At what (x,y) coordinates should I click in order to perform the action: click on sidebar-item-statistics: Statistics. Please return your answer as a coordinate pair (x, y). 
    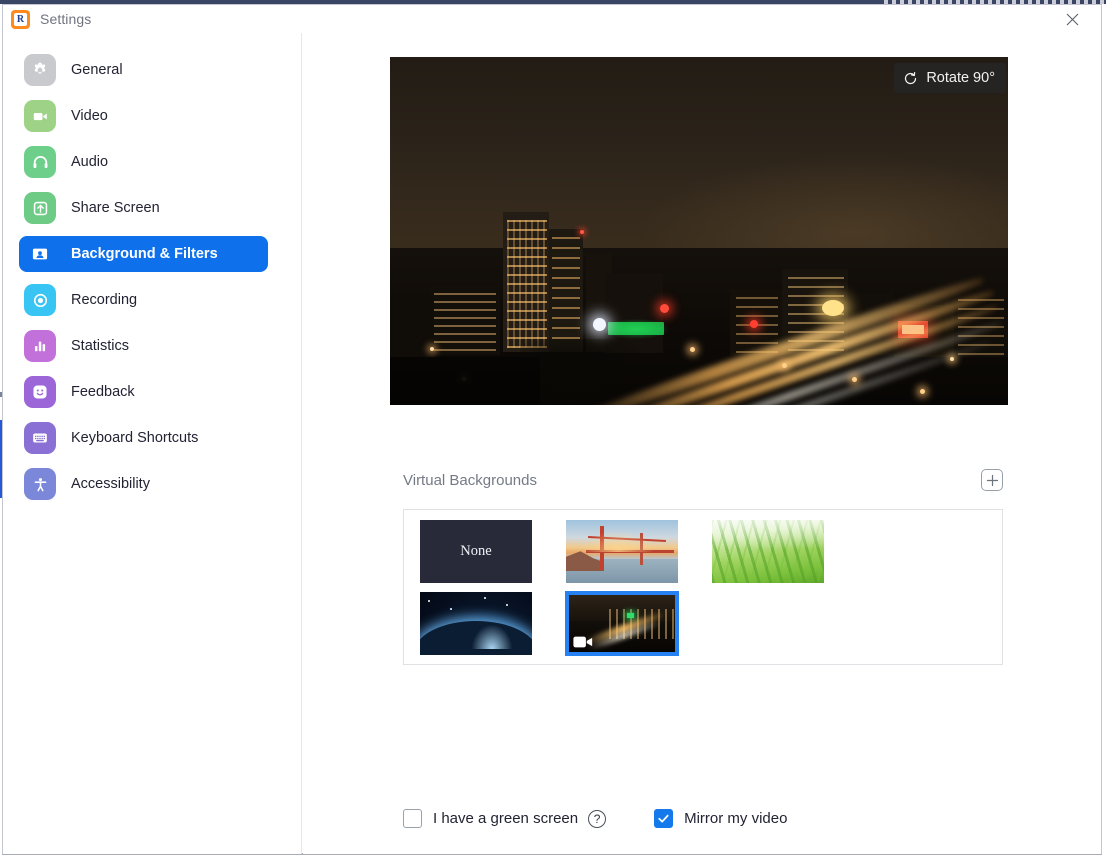
    Looking at the image, I should click on (143, 346).